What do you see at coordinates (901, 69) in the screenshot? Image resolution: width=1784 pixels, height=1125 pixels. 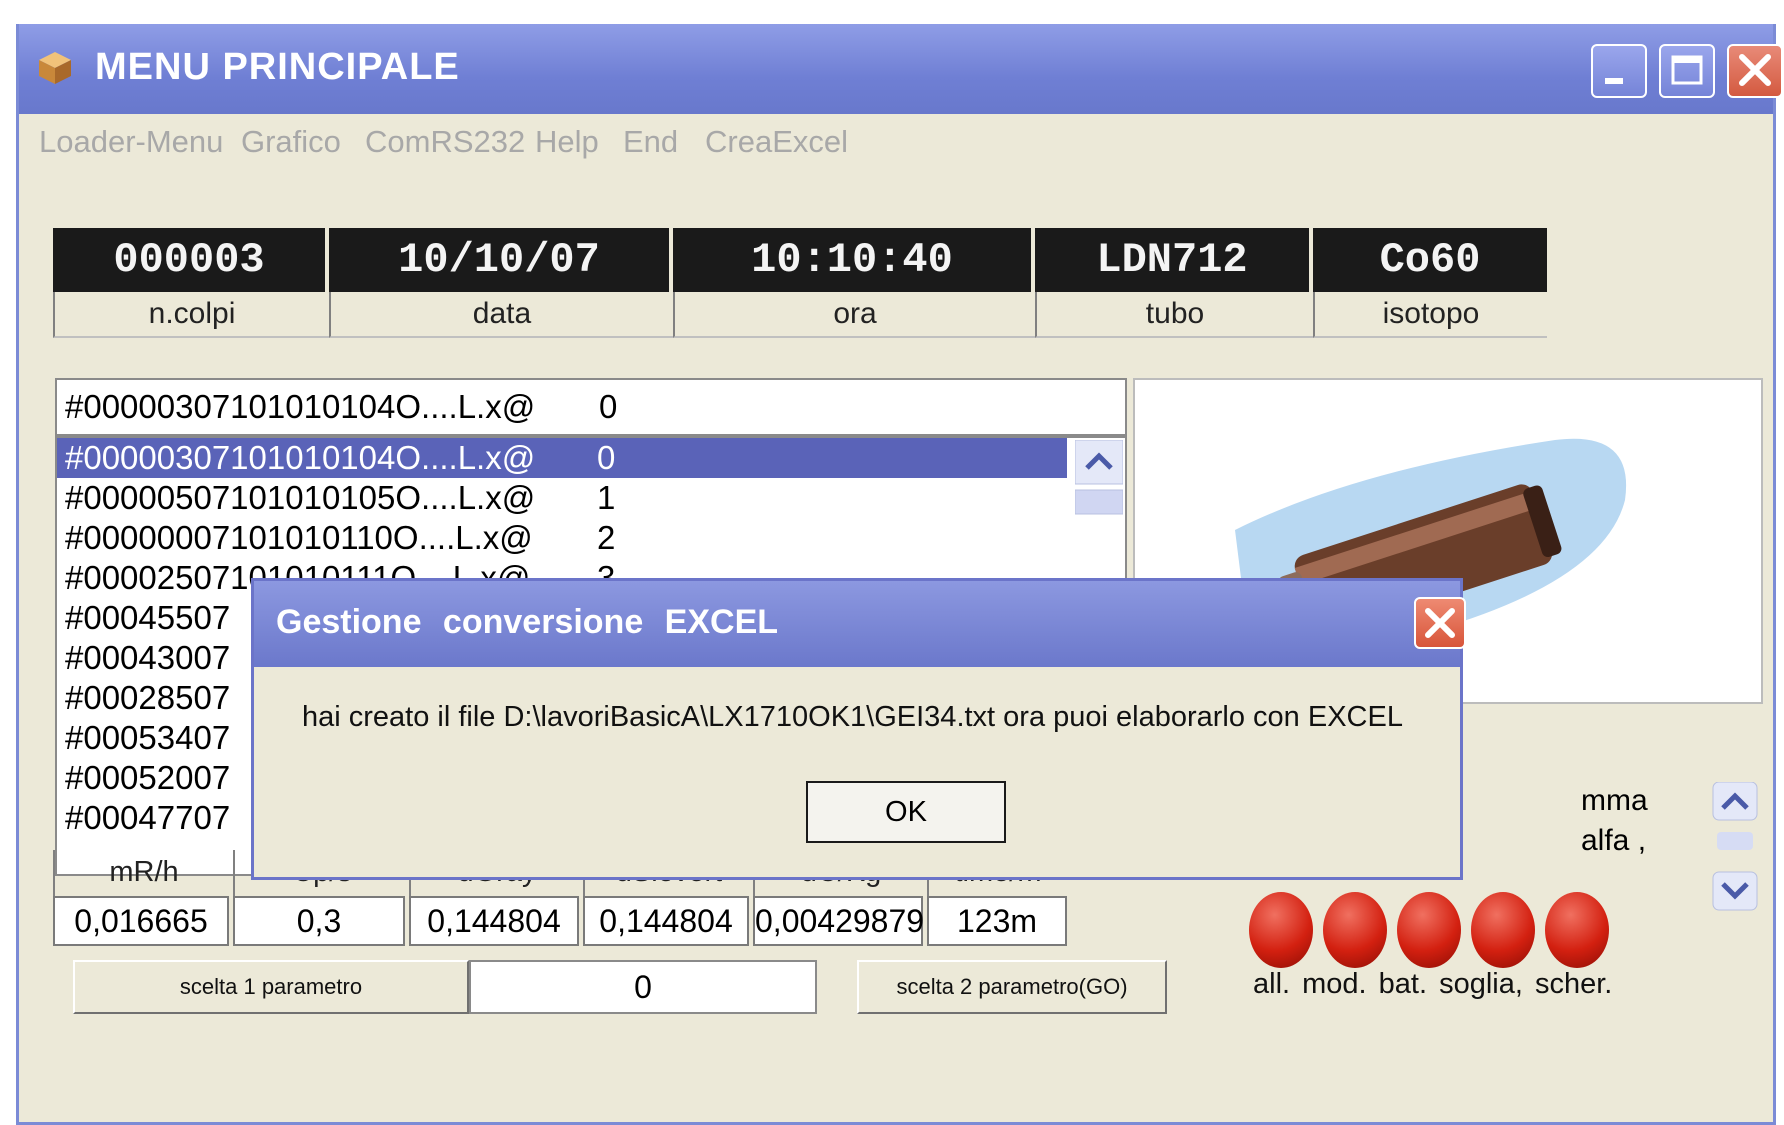 I see `title-bar: MENU PRINCIPALE` at bounding box center [901, 69].